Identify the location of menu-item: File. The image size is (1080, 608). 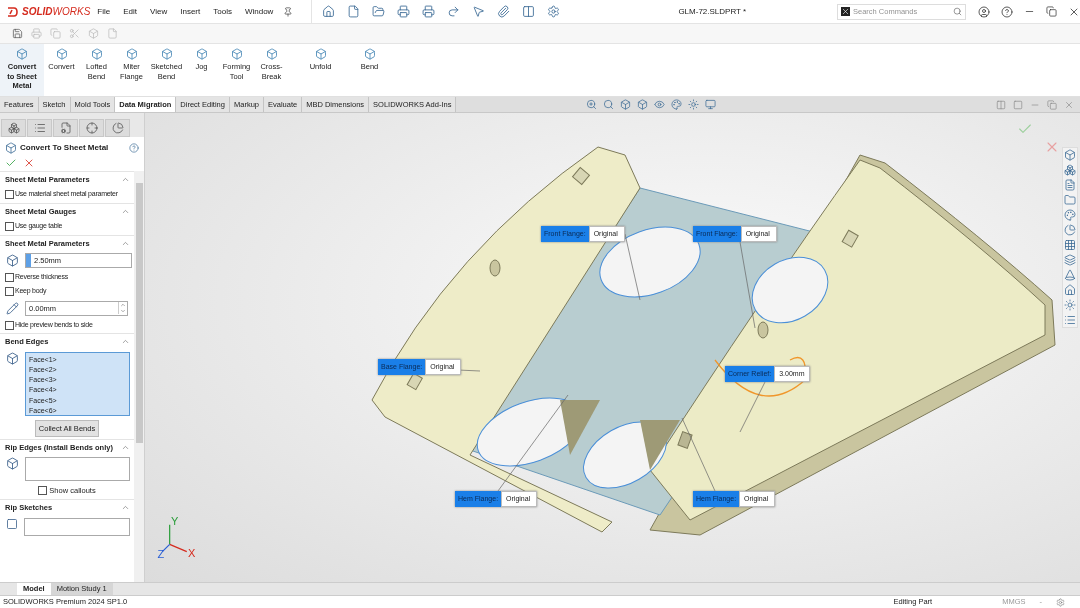
(104, 11).